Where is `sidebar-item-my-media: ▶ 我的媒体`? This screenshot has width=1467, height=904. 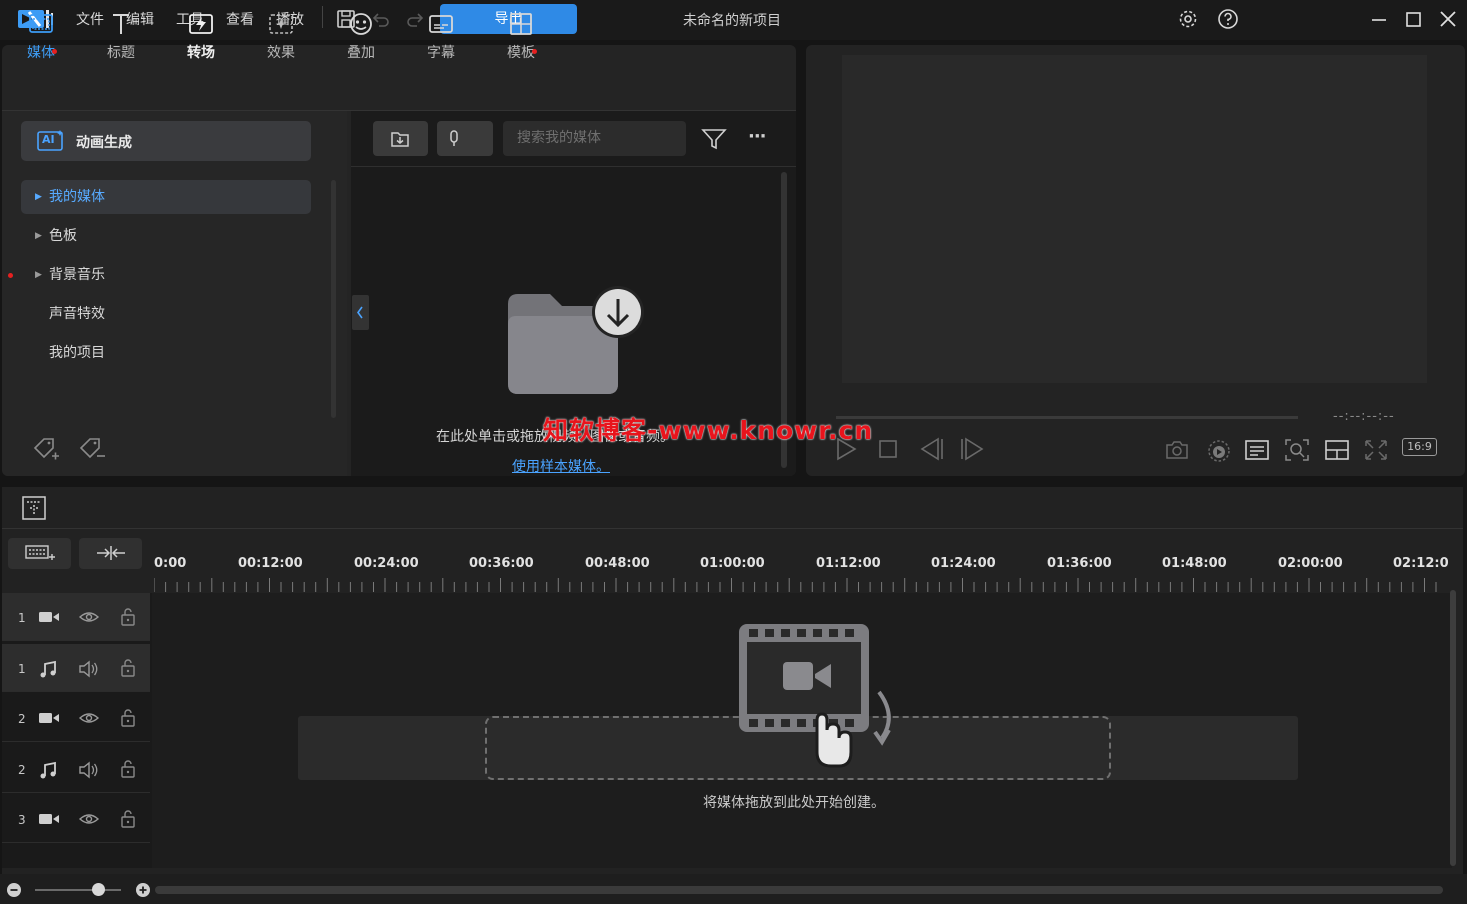 sidebar-item-my-media: ▶ 我的媒体 is located at coordinates (166, 197).